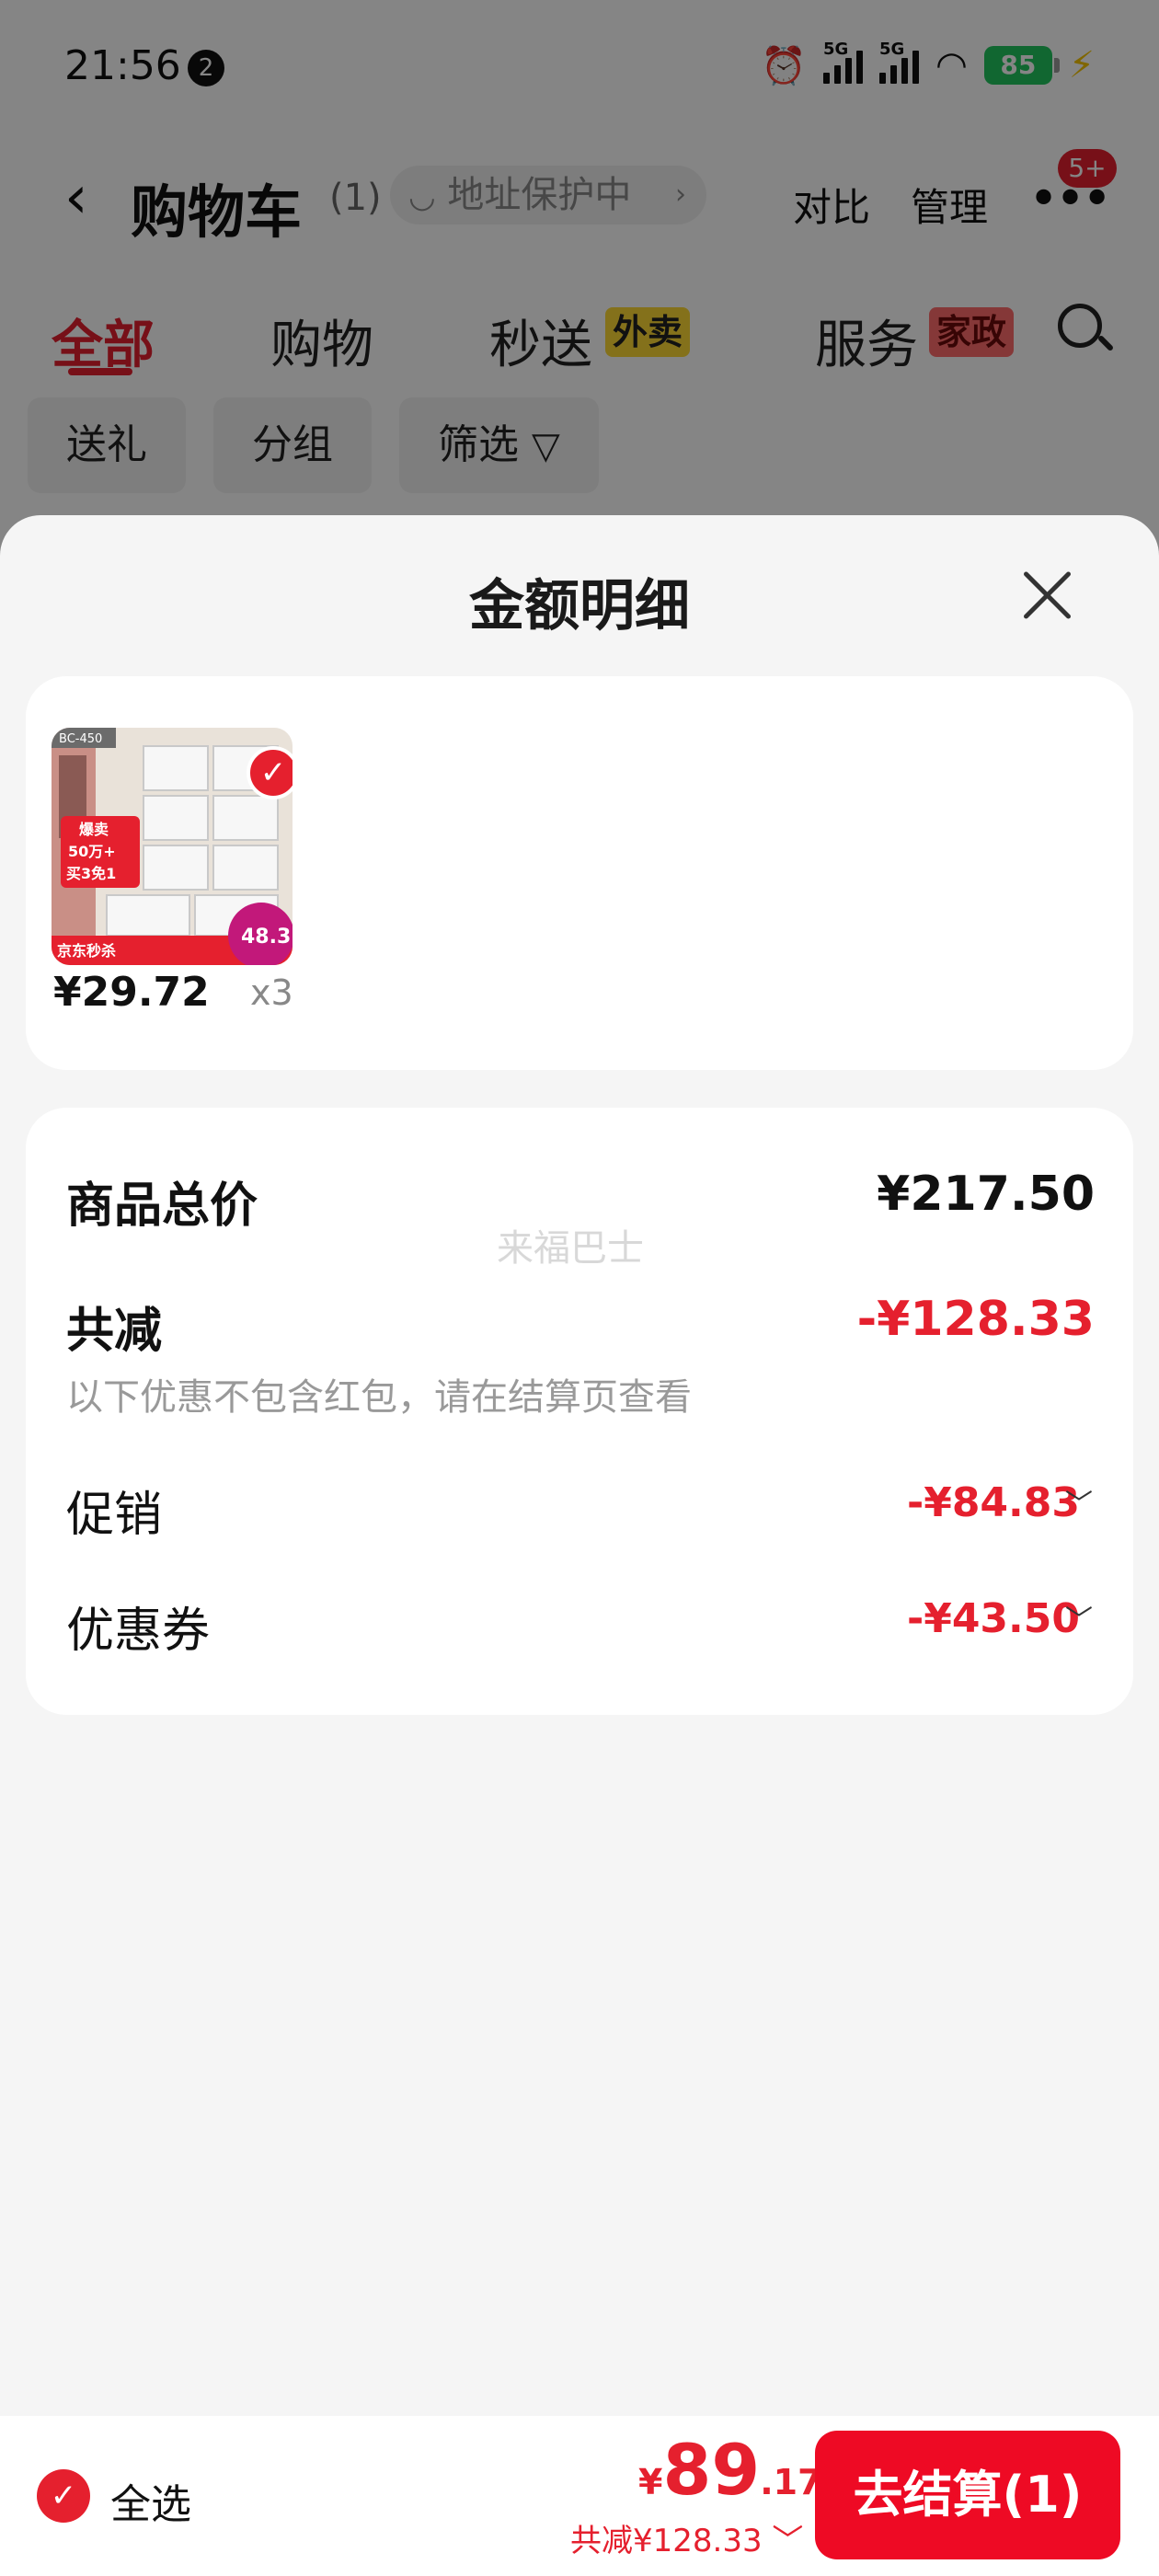 The width and height of the screenshot is (1159, 2576). Describe the element at coordinates (993, 1618) in the screenshot. I see `coupon-value: -¥43.50` at that location.